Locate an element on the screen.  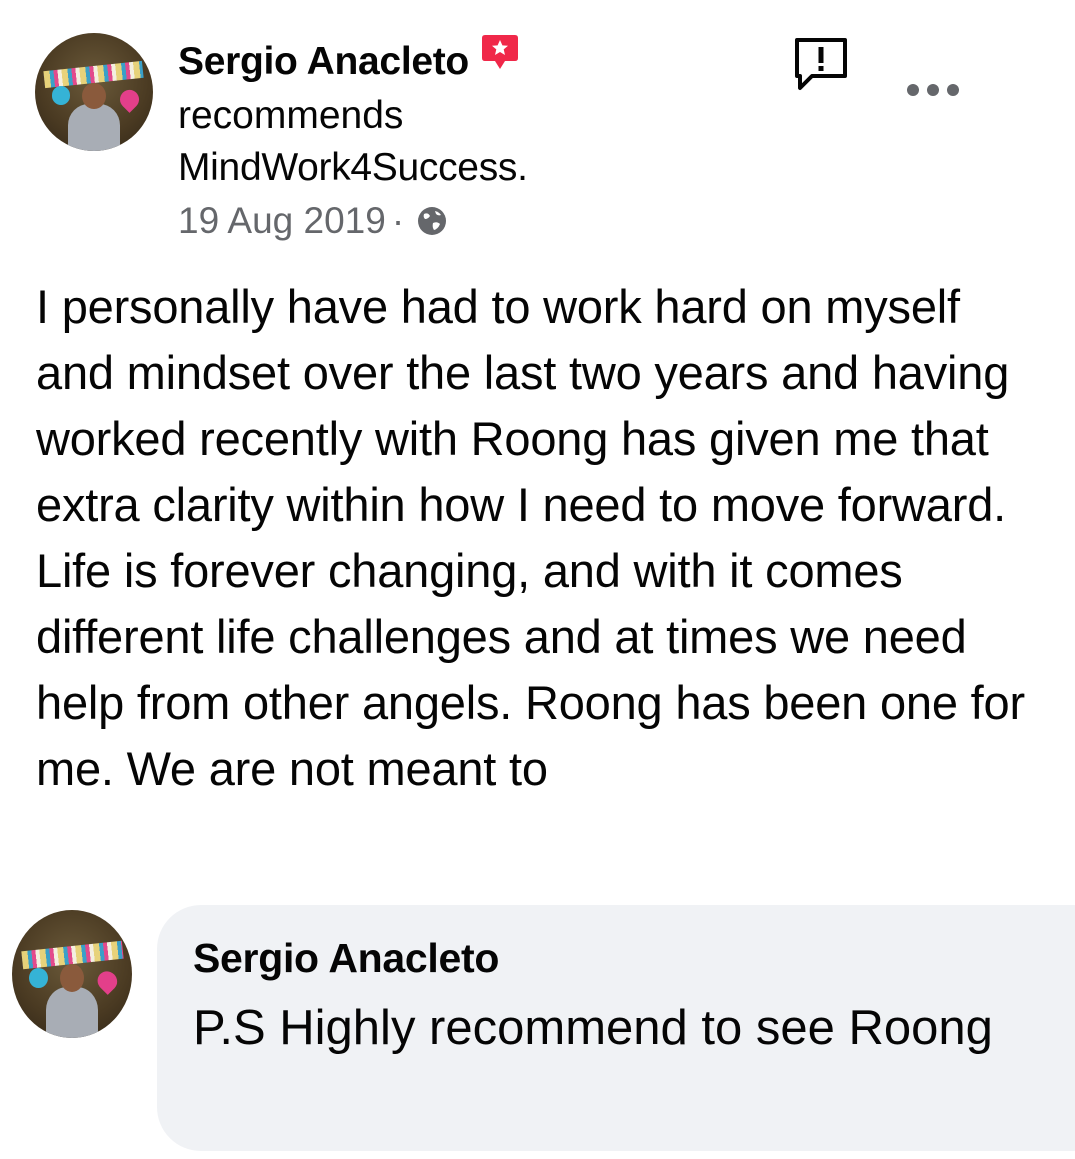
comment-author-avatar is located at coordinates (72, 974).